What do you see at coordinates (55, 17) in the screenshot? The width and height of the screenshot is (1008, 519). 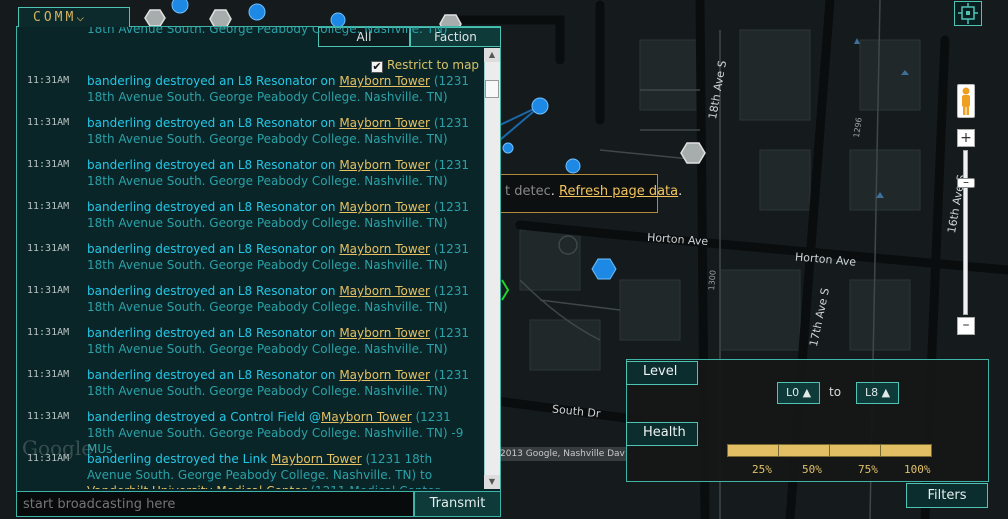 I see `comm-tab-label: COMM` at bounding box center [55, 17].